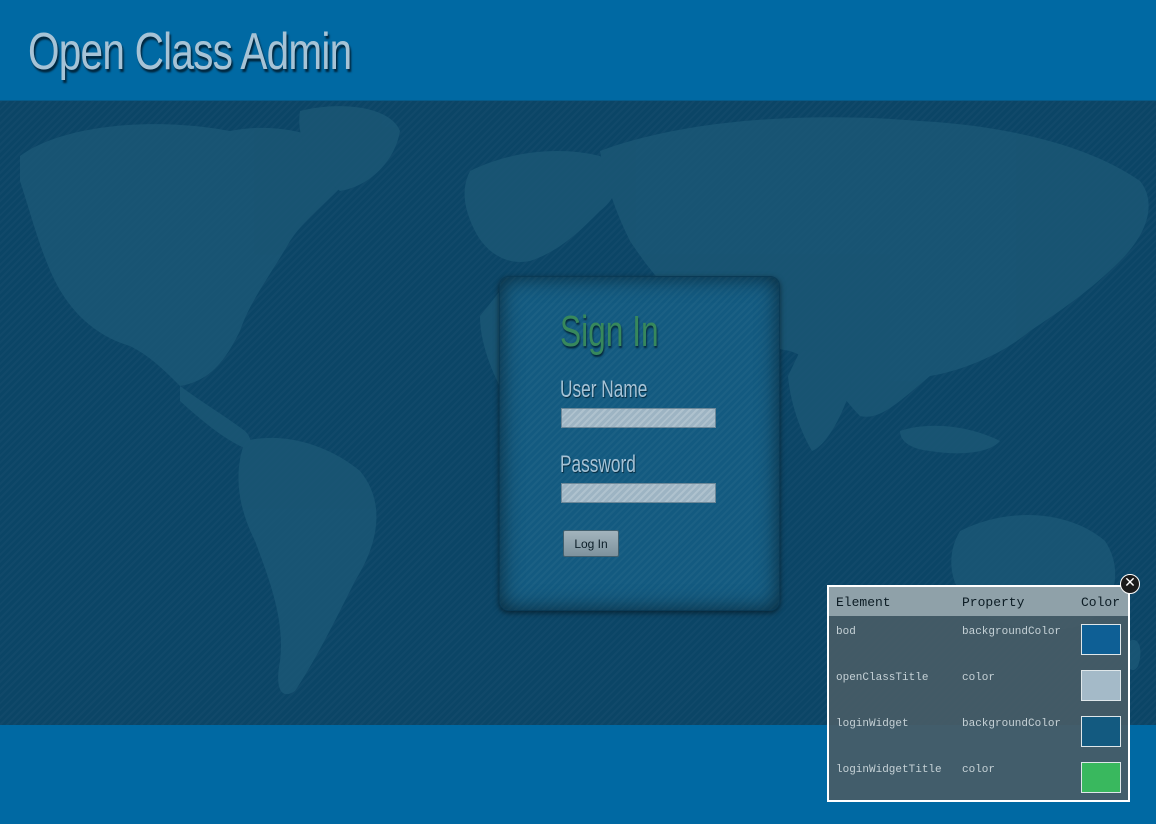 The image size is (1156, 824). I want to click on close-icon: ✕, so click(1130, 584).